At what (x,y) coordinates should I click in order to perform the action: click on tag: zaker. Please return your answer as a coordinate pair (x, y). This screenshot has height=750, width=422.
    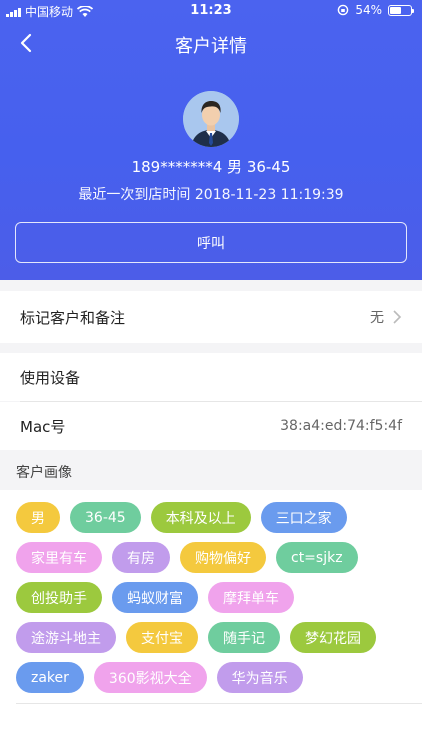
    Looking at the image, I should click on (50, 677).